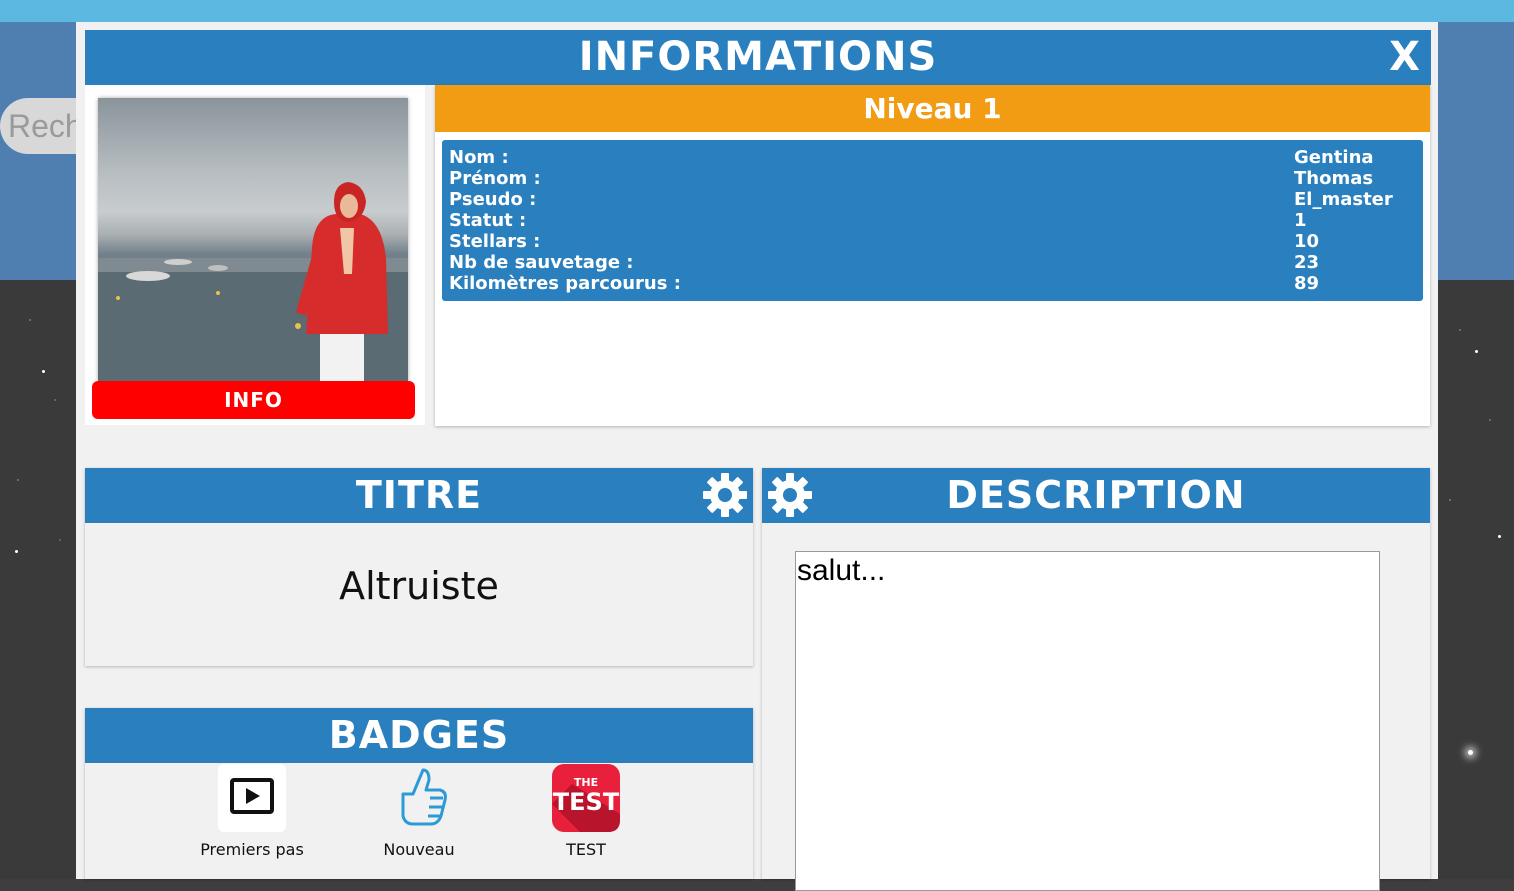 This screenshot has height=891, width=1514. What do you see at coordinates (419, 586) in the screenshot?
I see `title-value: Altruiste` at bounding box center [419, 586].